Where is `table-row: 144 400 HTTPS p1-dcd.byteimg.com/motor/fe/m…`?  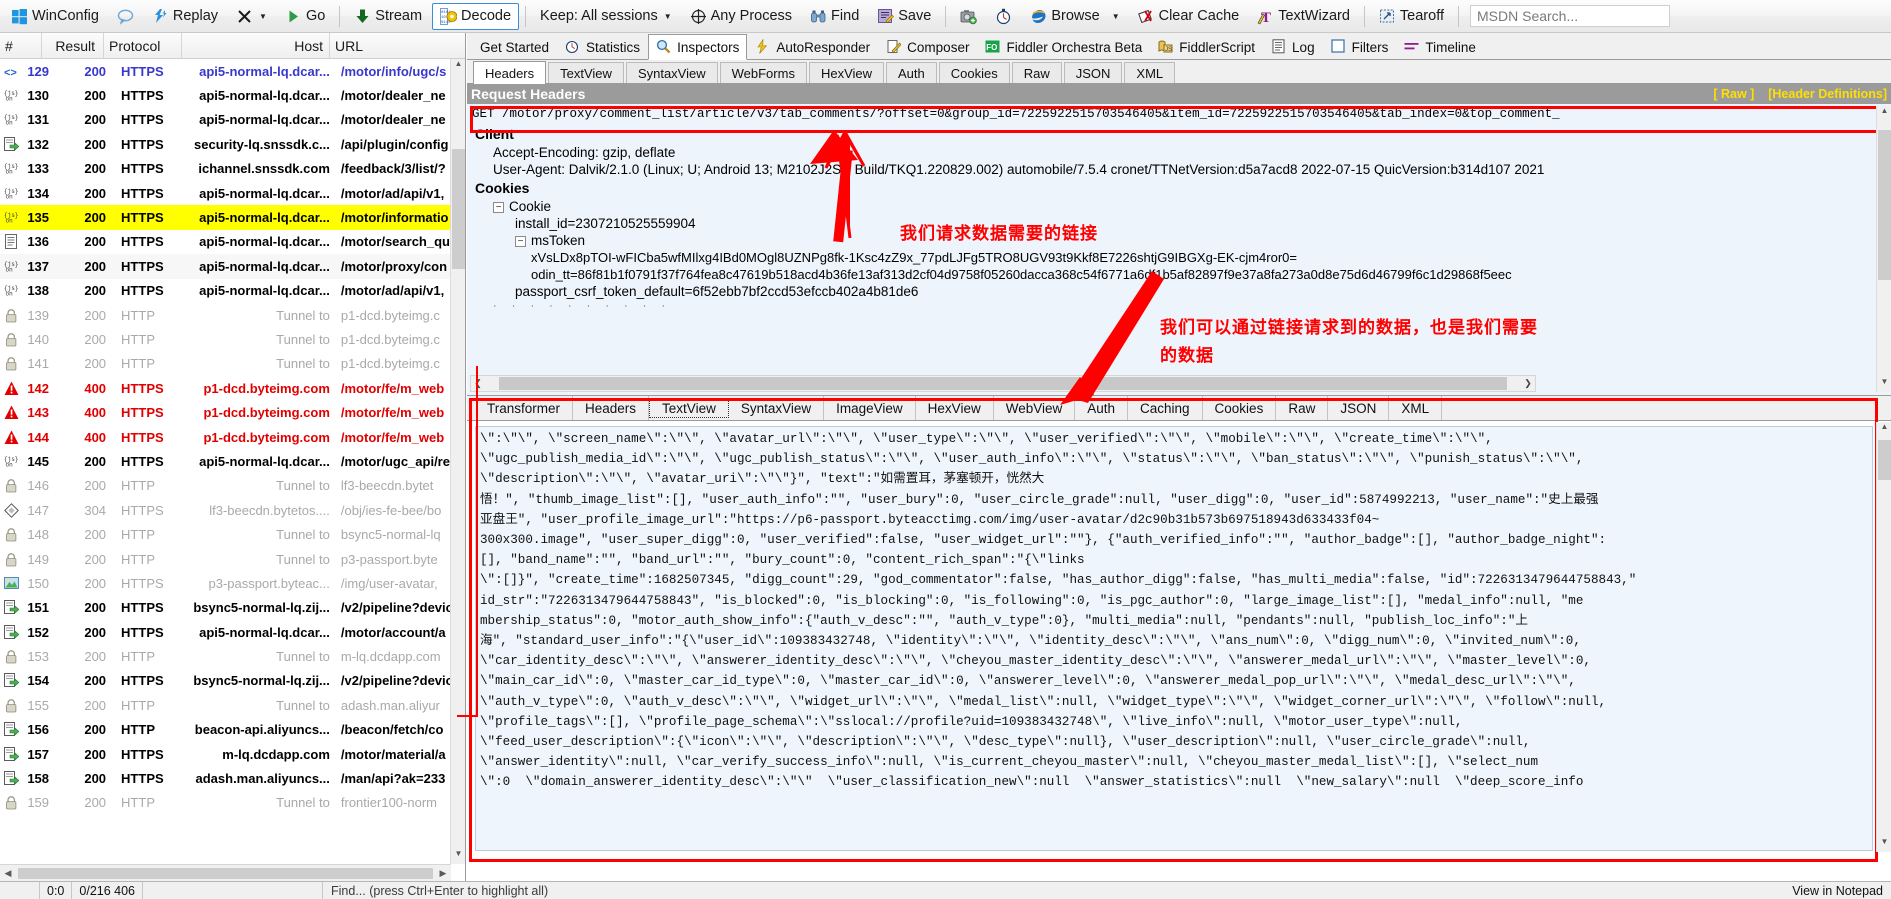 table-row: 144 400 HTTPS p1-dcd.byteimg.com/motor/fe/m… is located at coordinates (232, 437).